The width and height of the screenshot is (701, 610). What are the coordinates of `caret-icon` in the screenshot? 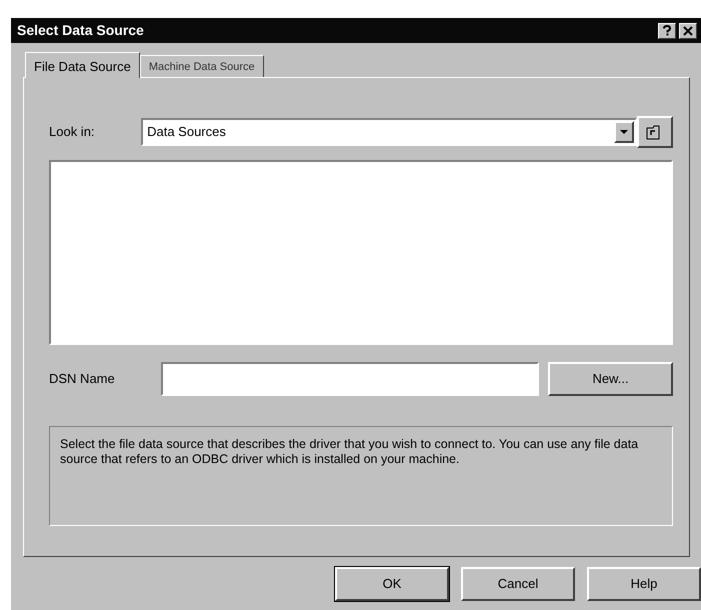 It's located at (624, 132).